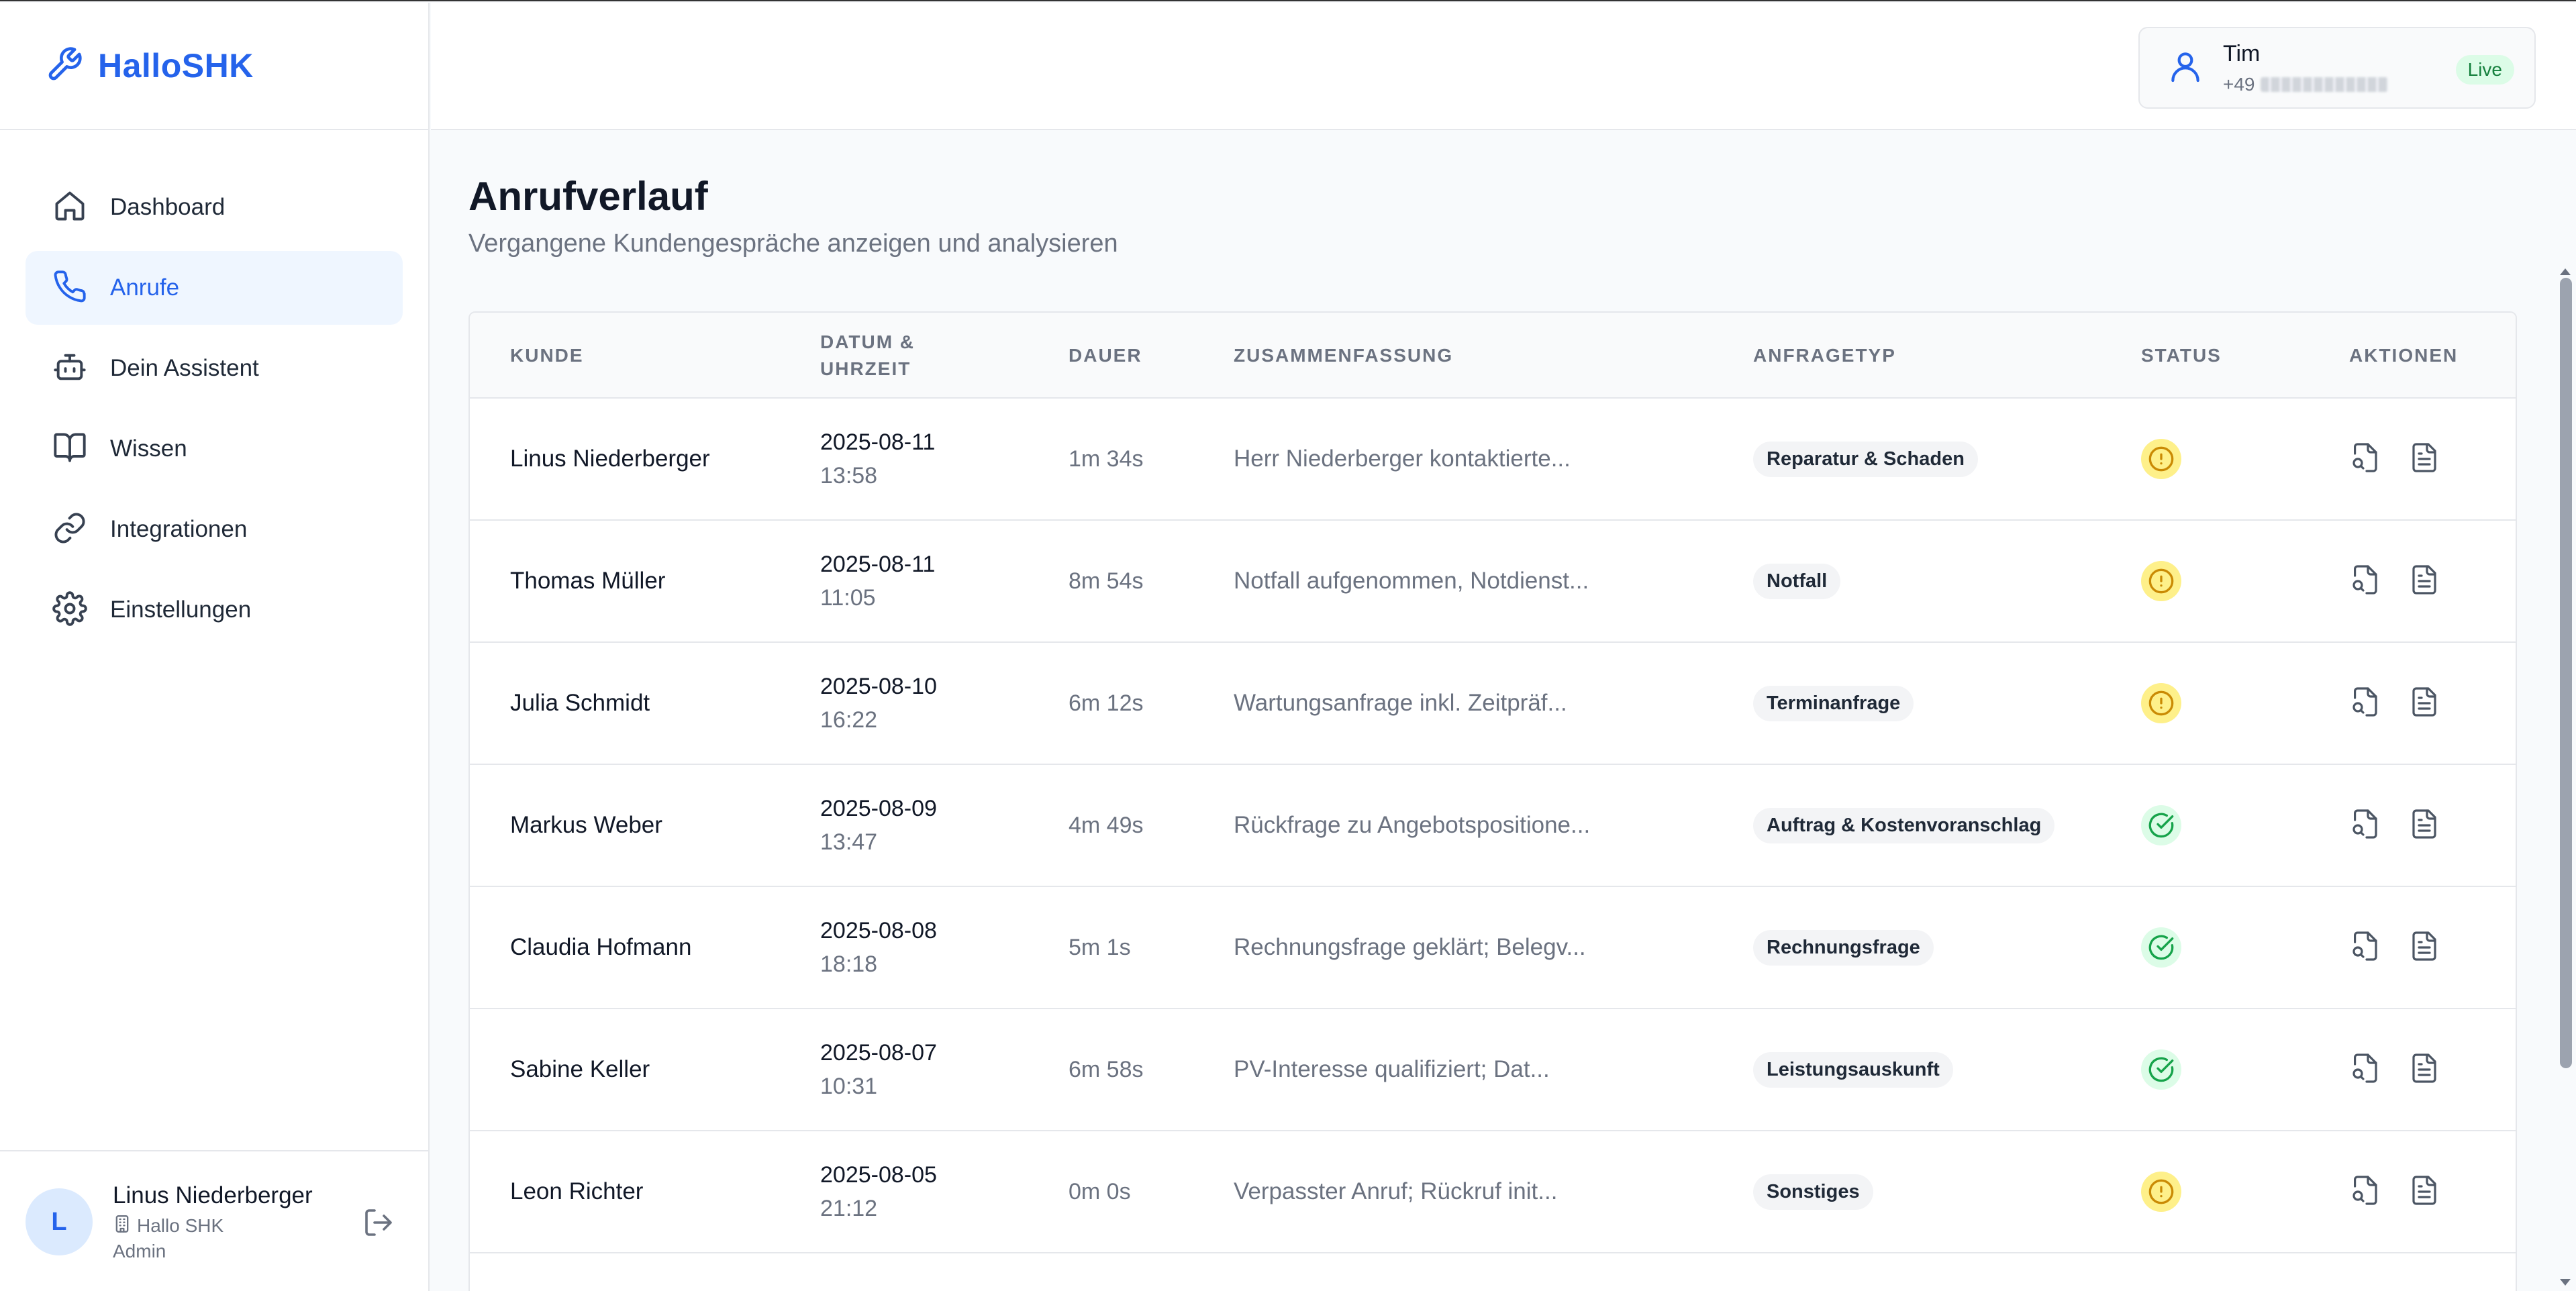 The width and height of the screenshot is (2576, 1291). I want to click on column-header-zusammenfassung: ZUSAMMENFASSUNG, so click(1343, 356).